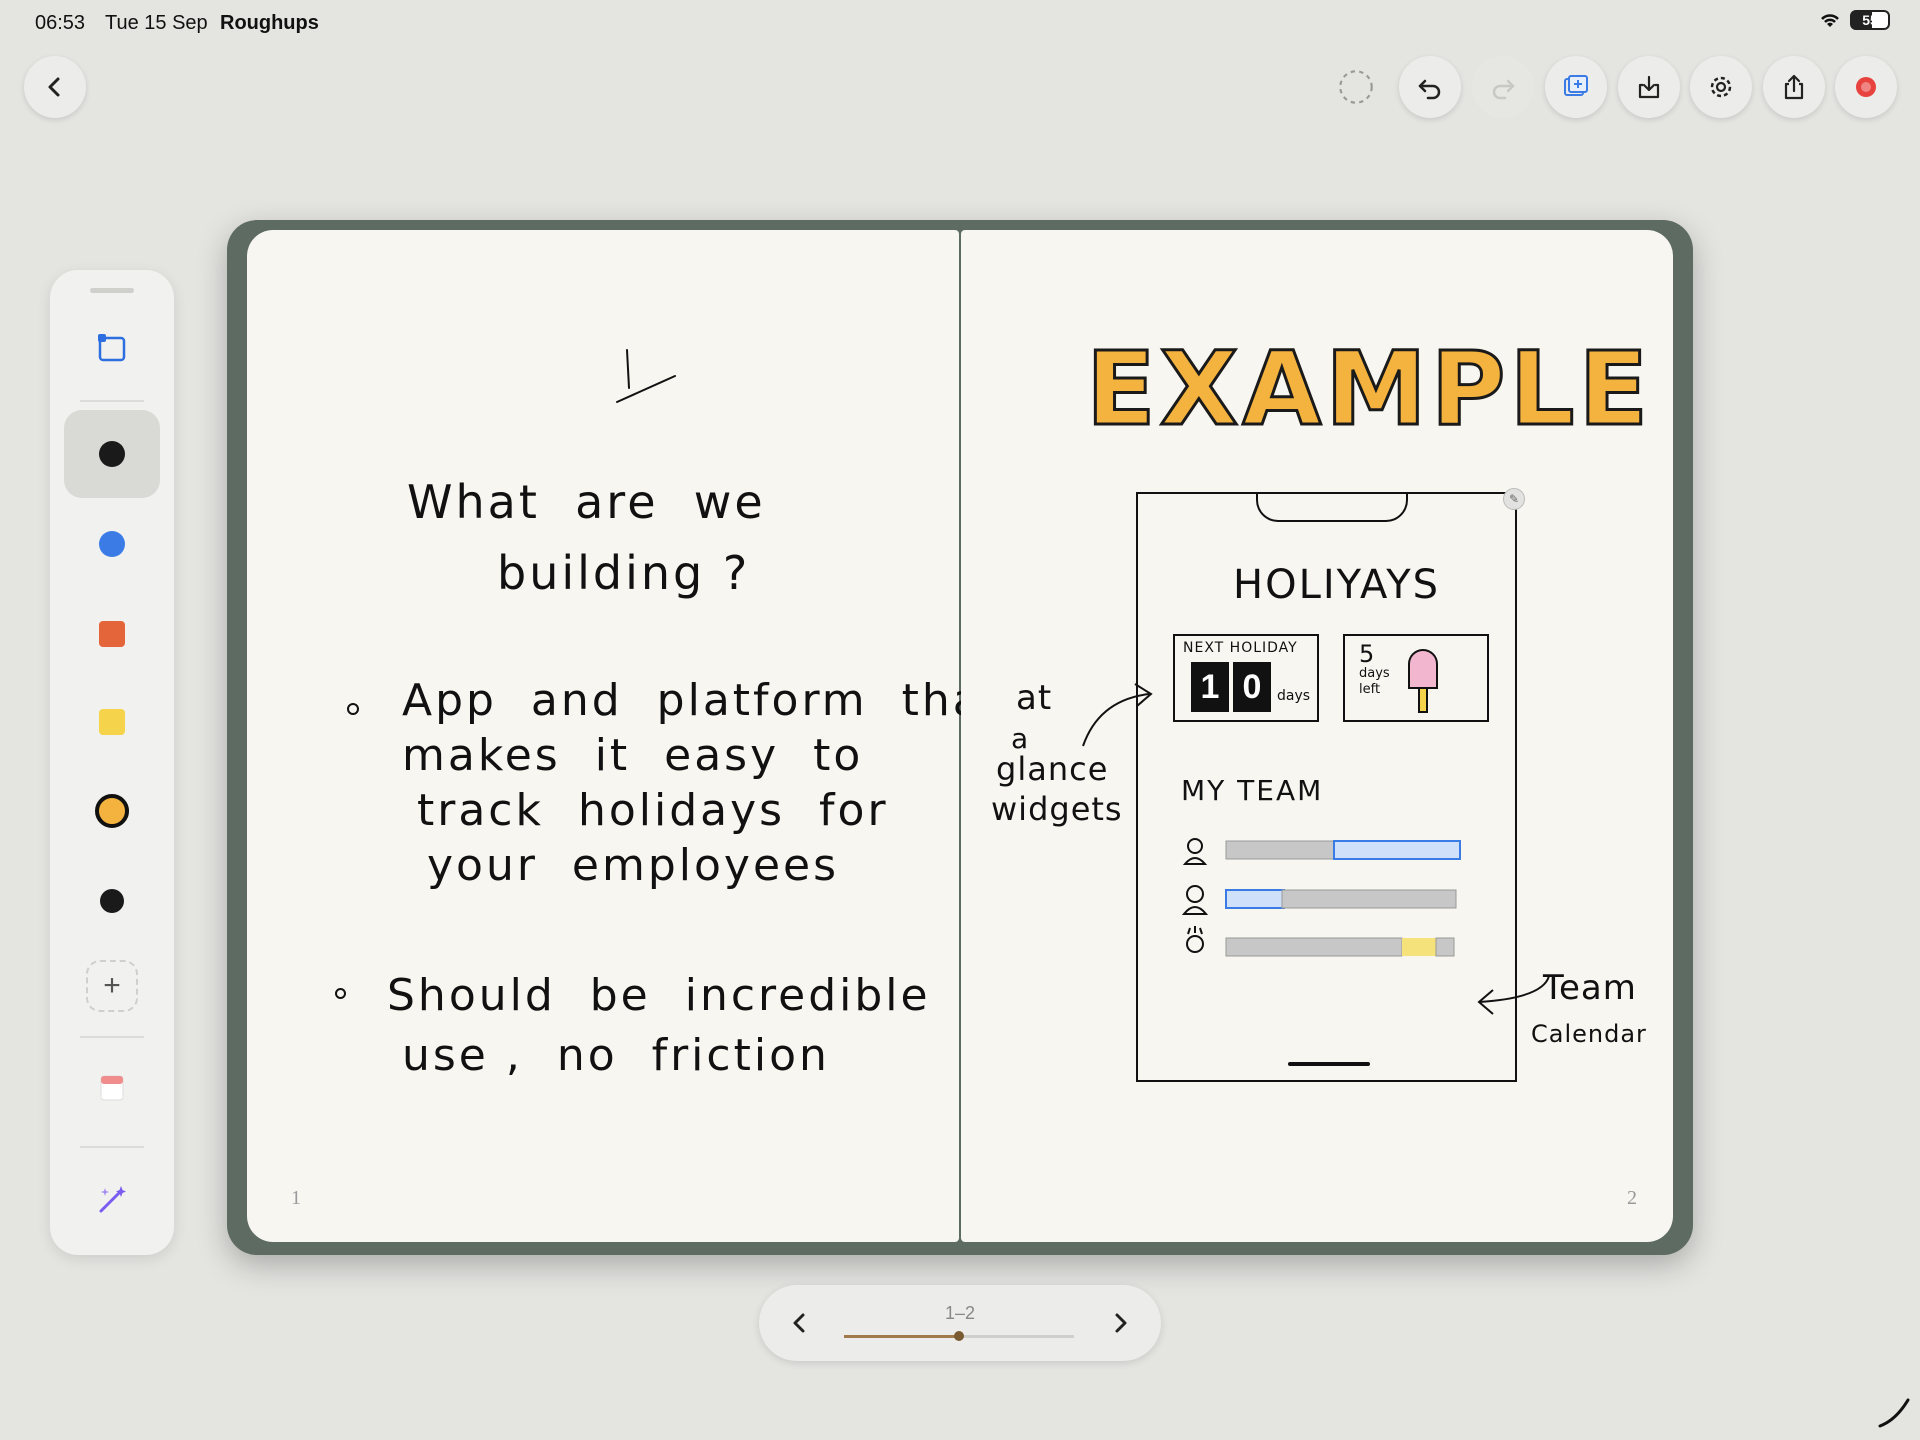  What do you see at coordinates (1649, 87) in the screenshot?
I see `import-button` at bounding box center [1649, 87].